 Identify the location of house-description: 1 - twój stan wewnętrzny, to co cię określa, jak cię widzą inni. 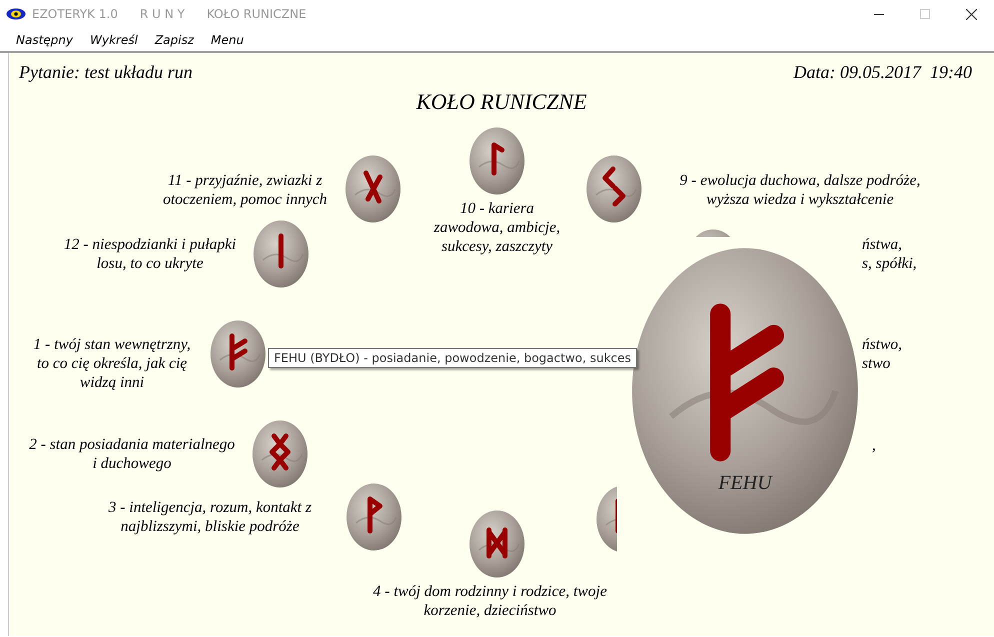
(112, 363).